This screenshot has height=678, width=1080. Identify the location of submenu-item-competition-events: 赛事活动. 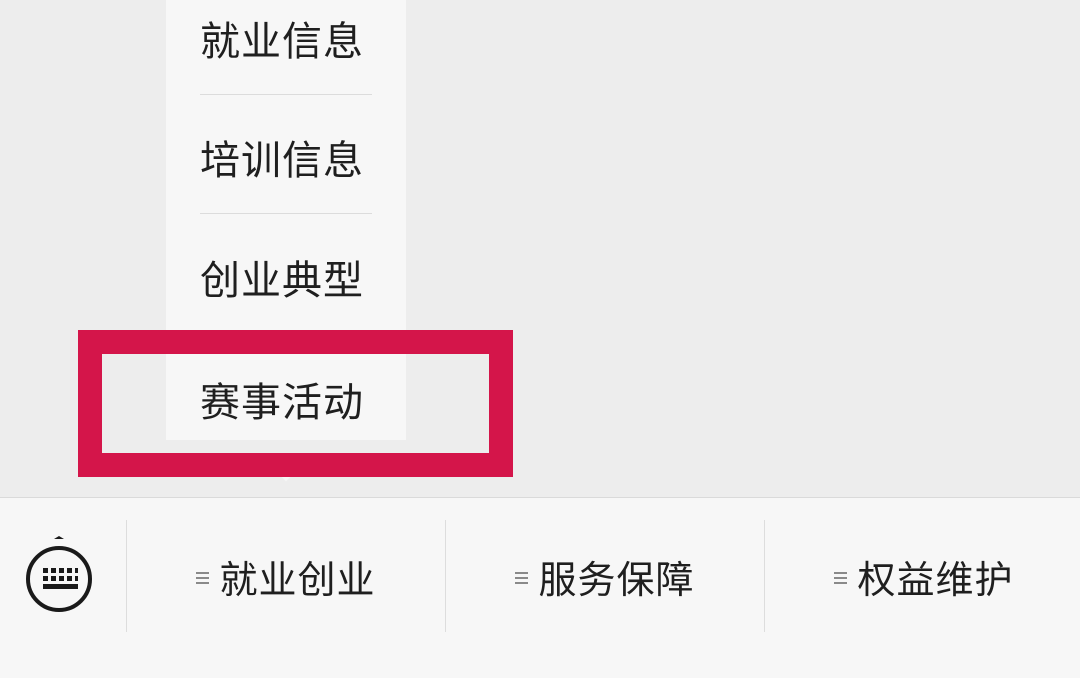
(286, 398).